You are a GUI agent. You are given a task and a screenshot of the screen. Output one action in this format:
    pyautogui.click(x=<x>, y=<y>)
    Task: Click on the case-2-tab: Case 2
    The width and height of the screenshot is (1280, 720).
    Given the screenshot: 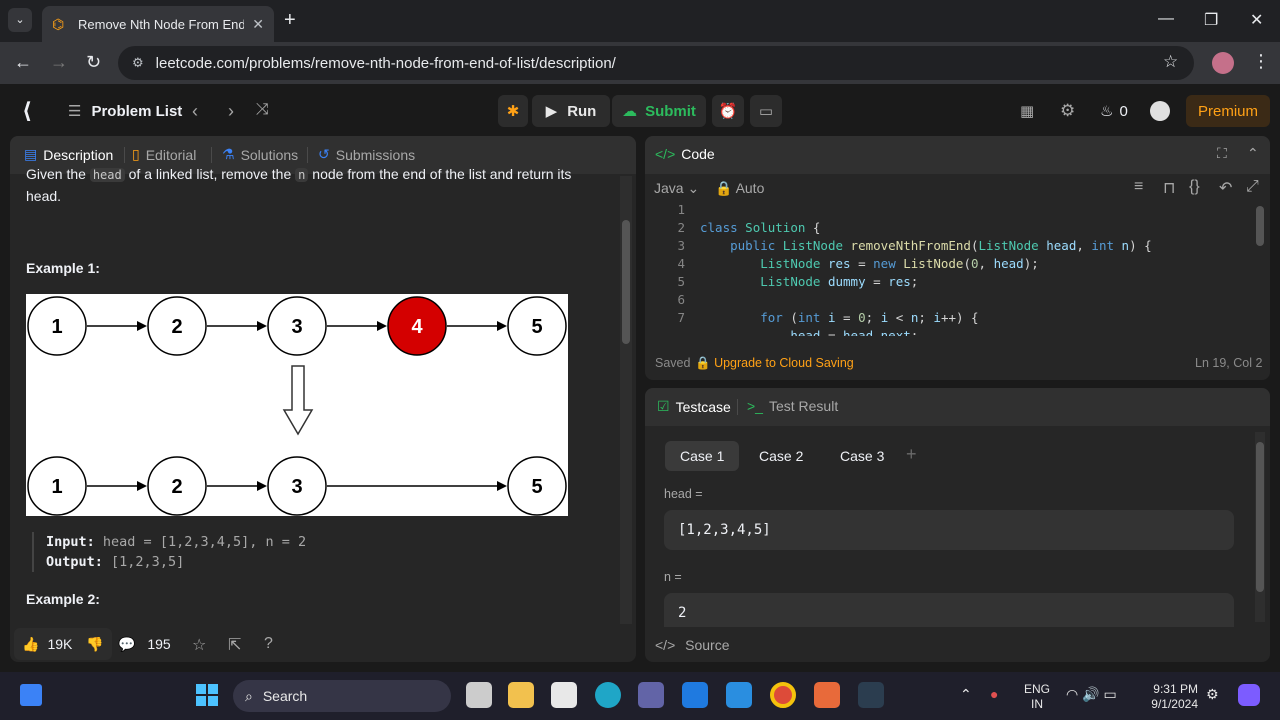 What is the action you would take?
    pyautogui.click(x=781, y=456)
    